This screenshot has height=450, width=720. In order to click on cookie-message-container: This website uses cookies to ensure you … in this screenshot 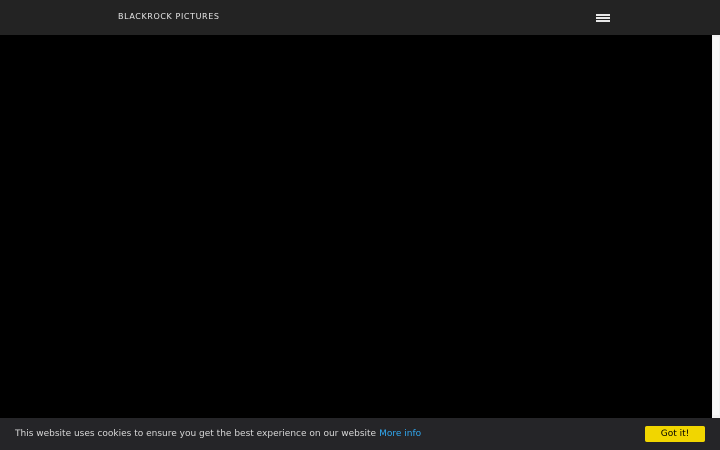, I will do `click(218, 434)`.